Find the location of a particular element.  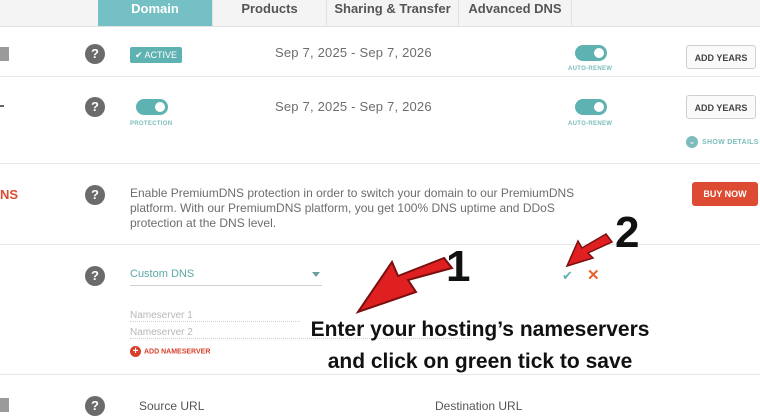

arrow-2-icon is located at coordinates (589, 250).